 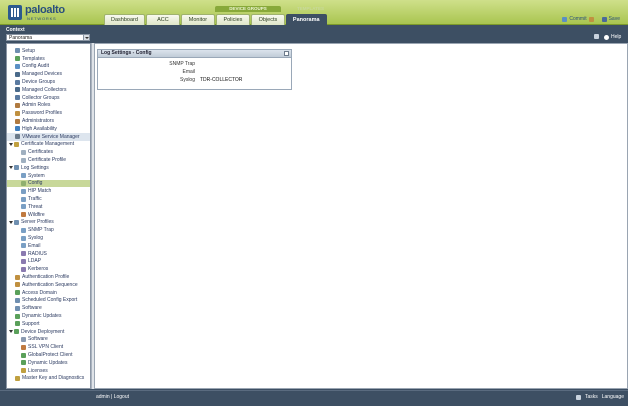 I want to click on nav-item-config: Config, so click(x=48, y=183).